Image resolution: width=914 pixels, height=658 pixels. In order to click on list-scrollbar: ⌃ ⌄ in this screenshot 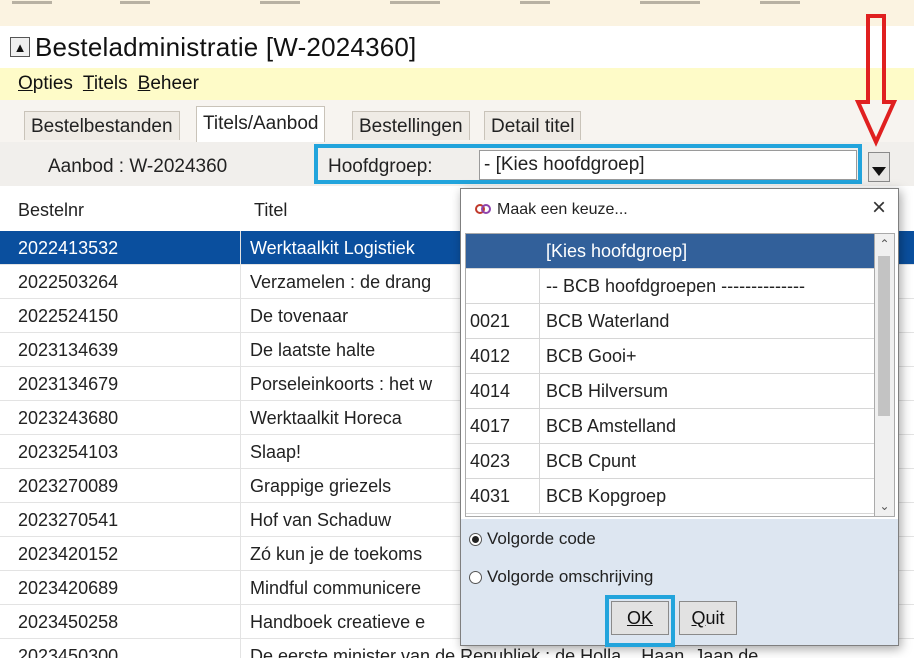, I will do `click(885, 375)`.